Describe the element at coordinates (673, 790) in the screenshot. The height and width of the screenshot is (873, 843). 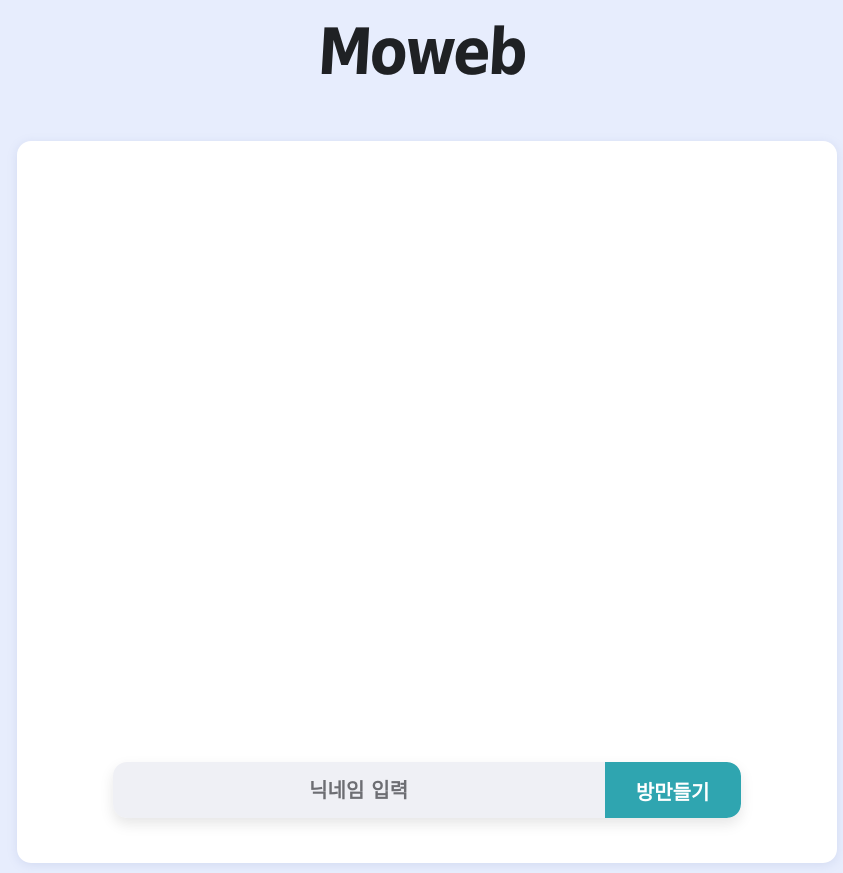
I see `create-room-button: 방만들기` at that location.